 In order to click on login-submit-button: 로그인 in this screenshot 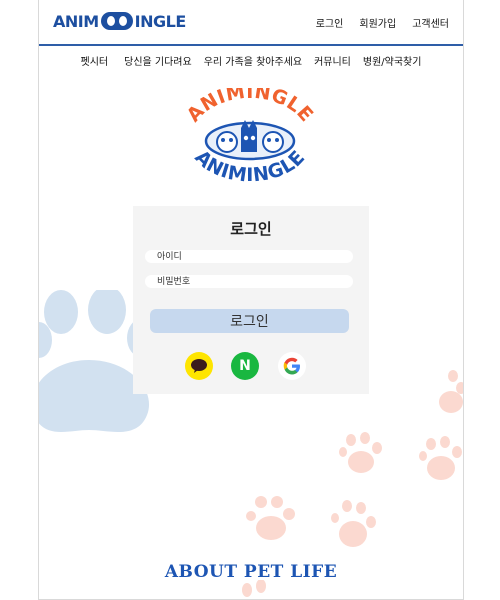, I will do `click(249, 321)`.